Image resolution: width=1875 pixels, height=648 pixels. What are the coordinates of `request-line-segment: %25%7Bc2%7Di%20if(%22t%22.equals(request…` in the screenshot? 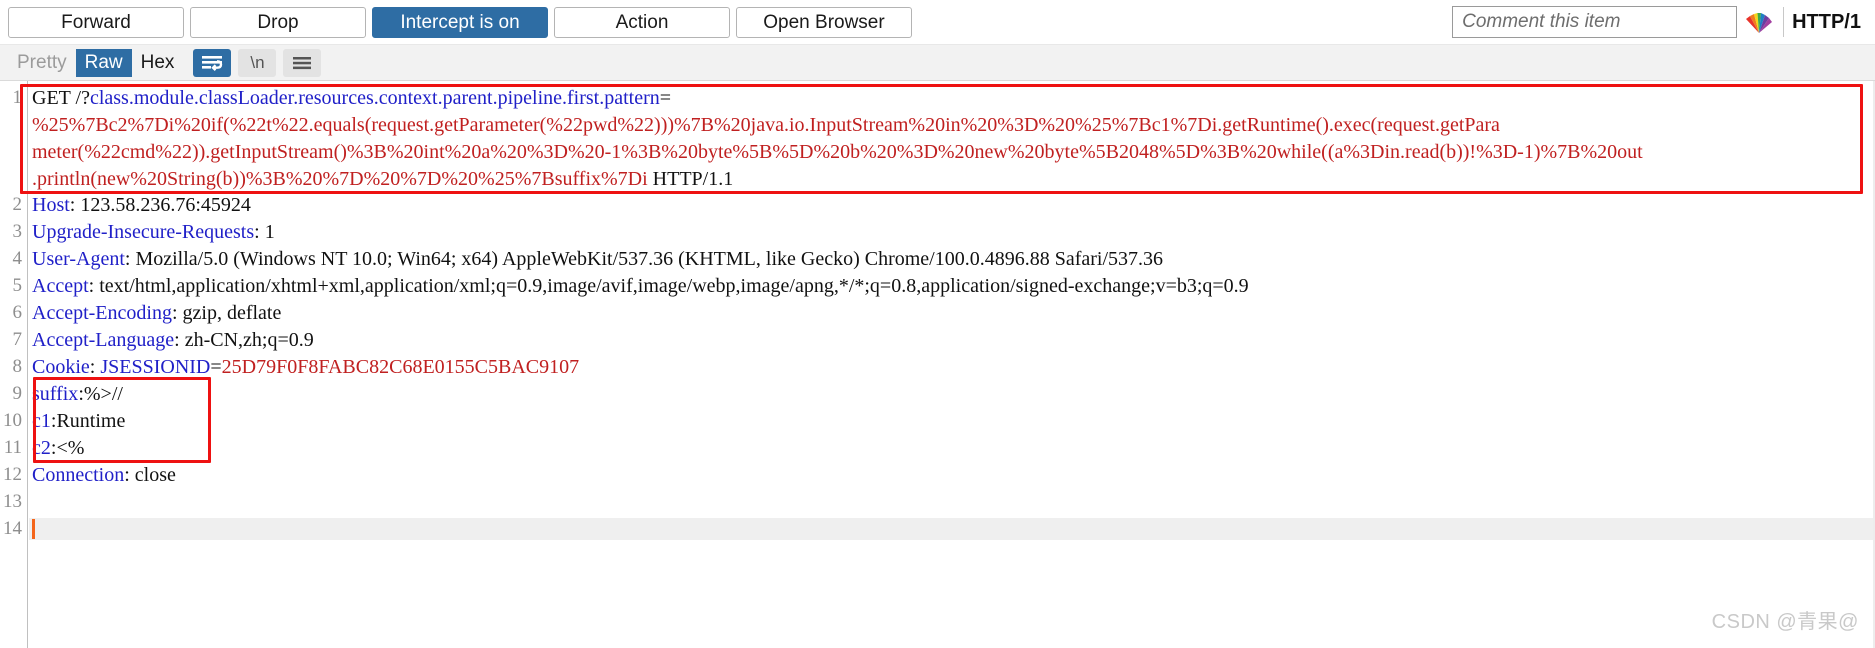 It's located at (952, 125).